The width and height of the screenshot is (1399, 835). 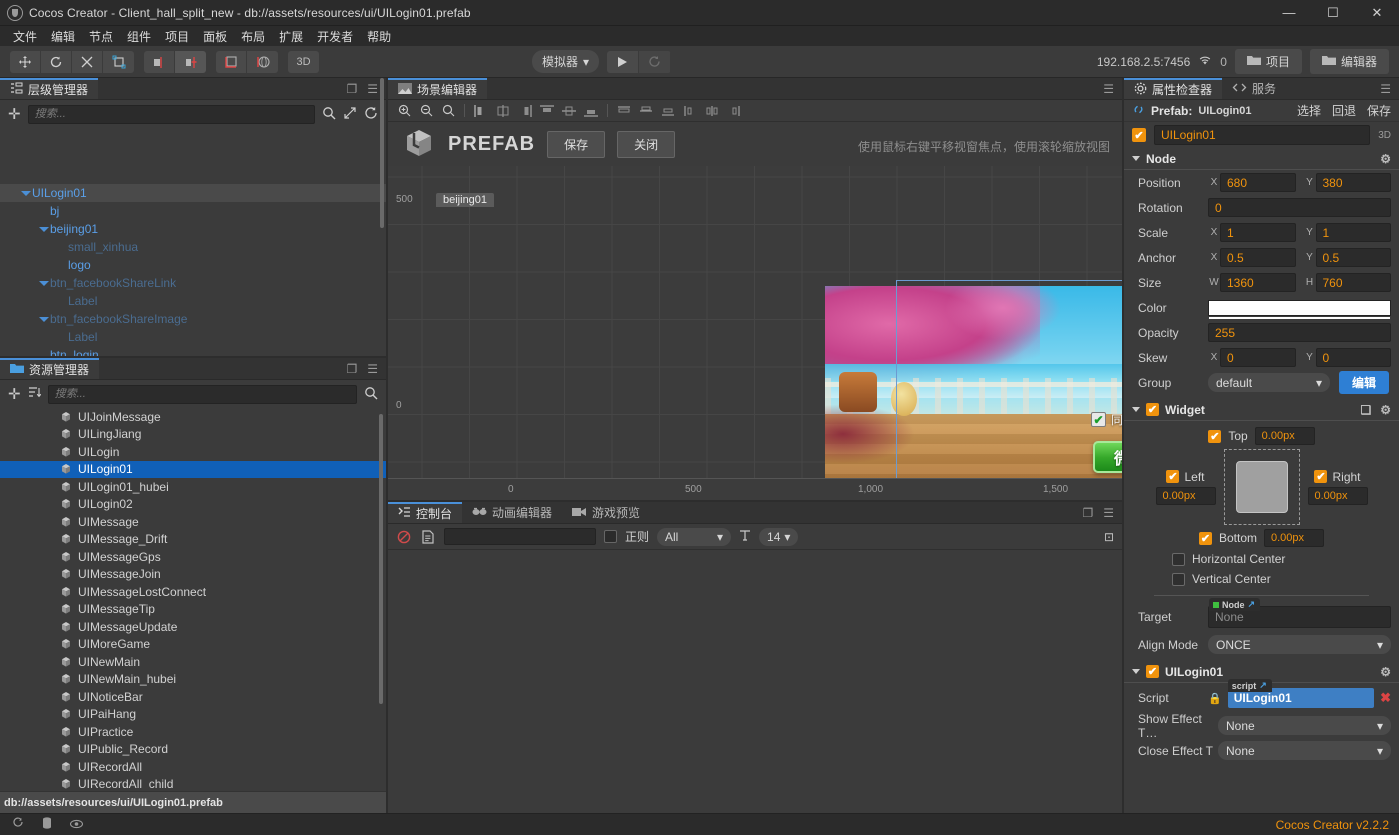 I want to click on local-coord-tool-icon, so click(x=231, y=61).